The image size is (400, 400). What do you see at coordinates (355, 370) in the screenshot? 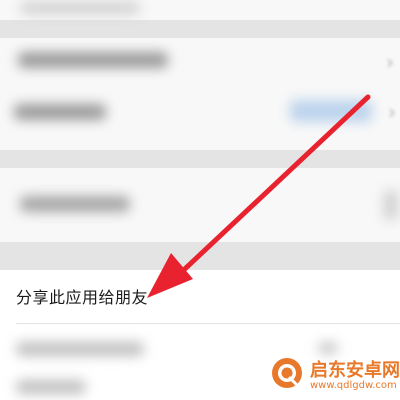
I see `watermark-title: 启东安卓网` at bounding box center [355, 370].